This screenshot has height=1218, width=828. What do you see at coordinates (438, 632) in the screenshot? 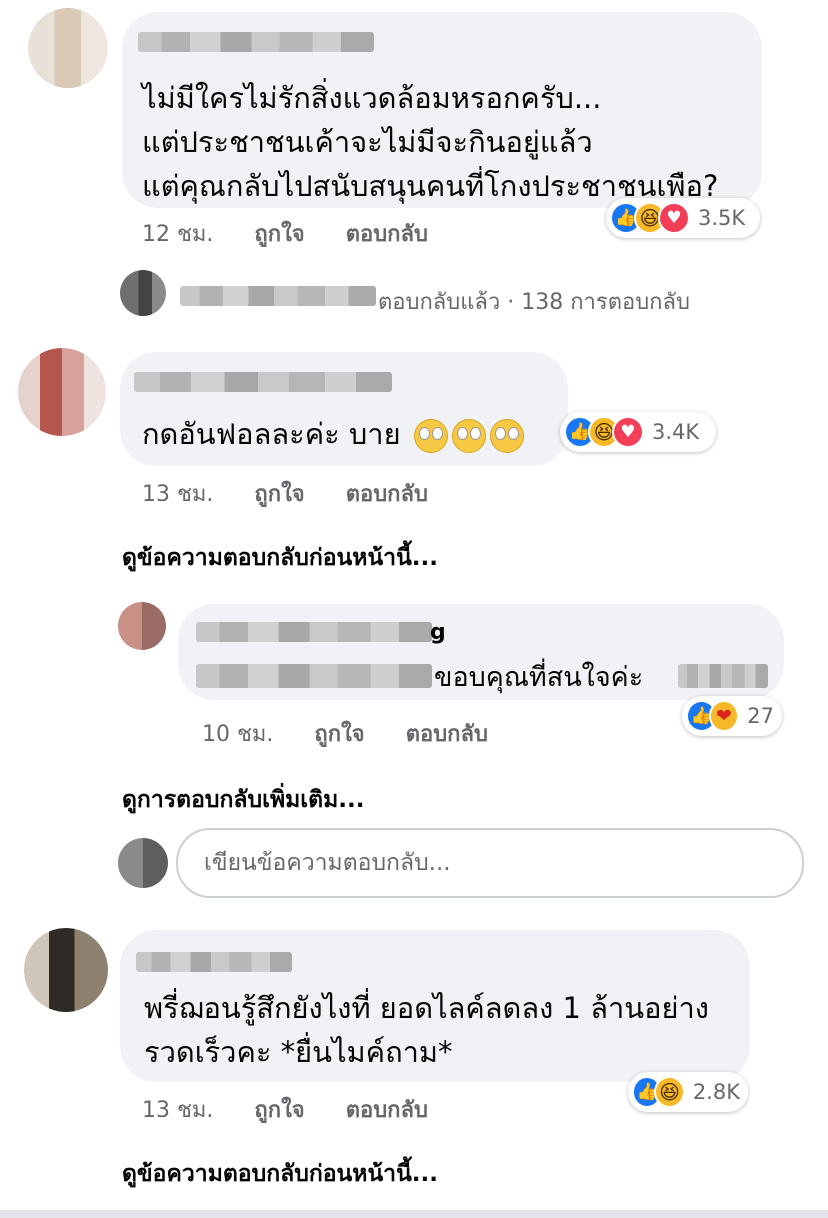
I see `replier-name-tail: g` at bounding box center [438, 632].